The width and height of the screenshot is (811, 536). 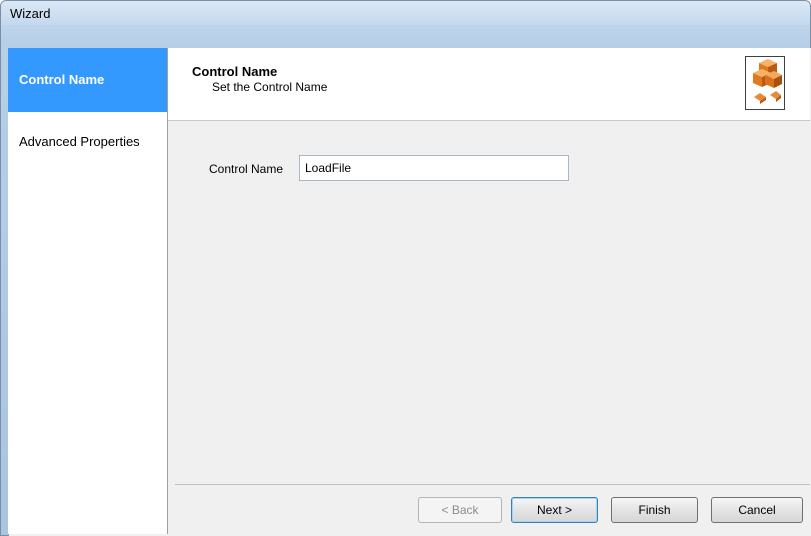 What do you see at coordinates (434, 168) in the screenshot?
I see `control-name-input` at bounding box center [434, 168].